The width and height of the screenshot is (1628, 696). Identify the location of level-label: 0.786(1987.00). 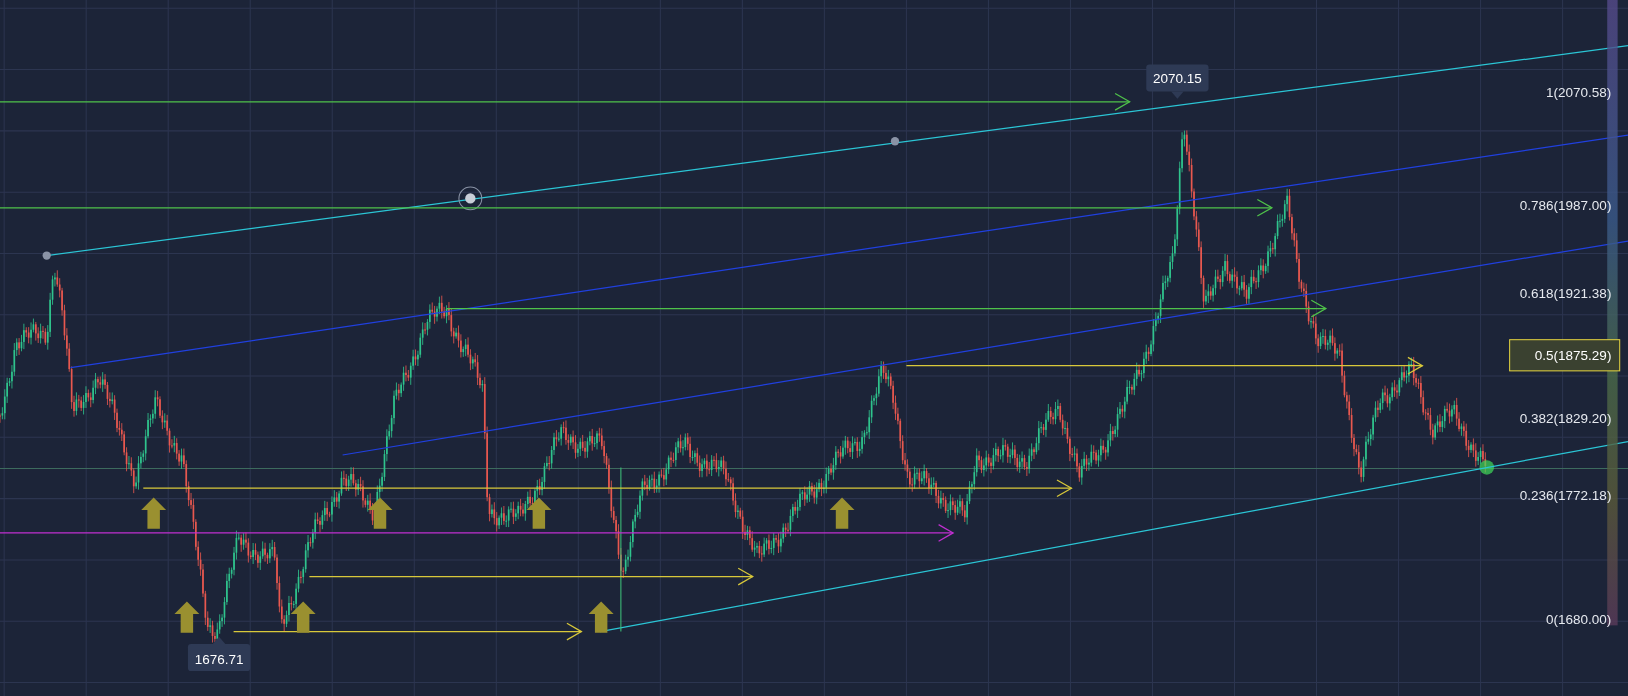
(1565, 205).